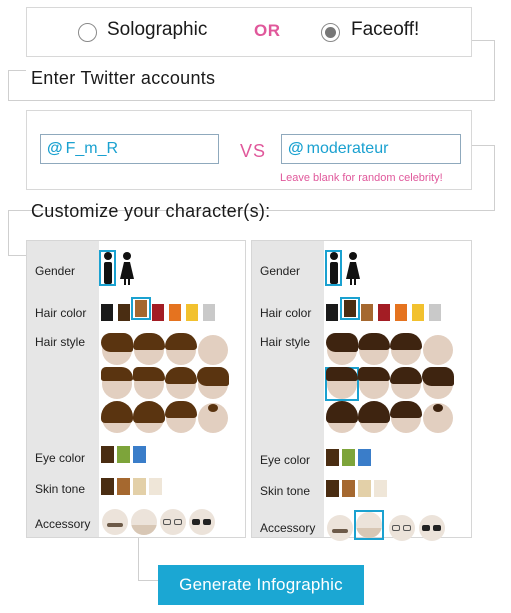 The height and width of the screenshot is (613, 511). What do you see at coordinates (92, 148) in the screenshot?
I see `account-1-value: F_m_R` at bounding box center [92, 148].